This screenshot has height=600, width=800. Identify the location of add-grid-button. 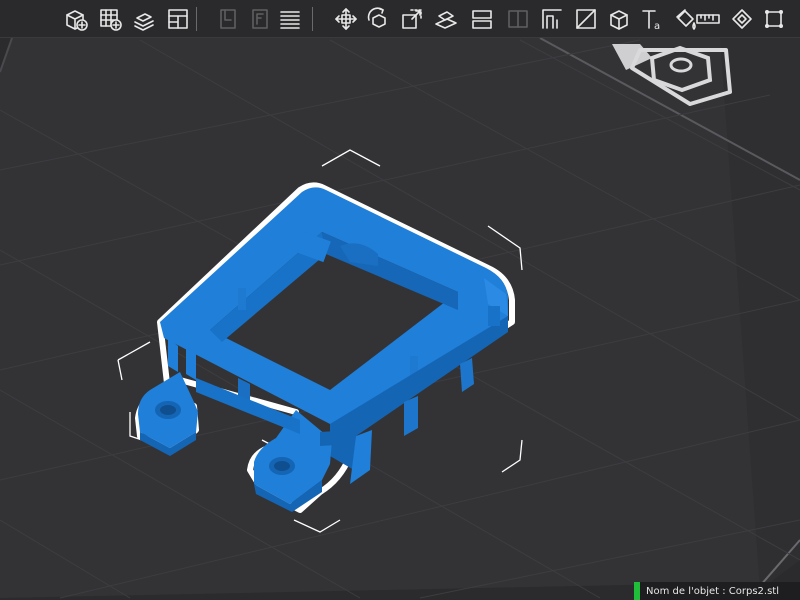
(110, 19).